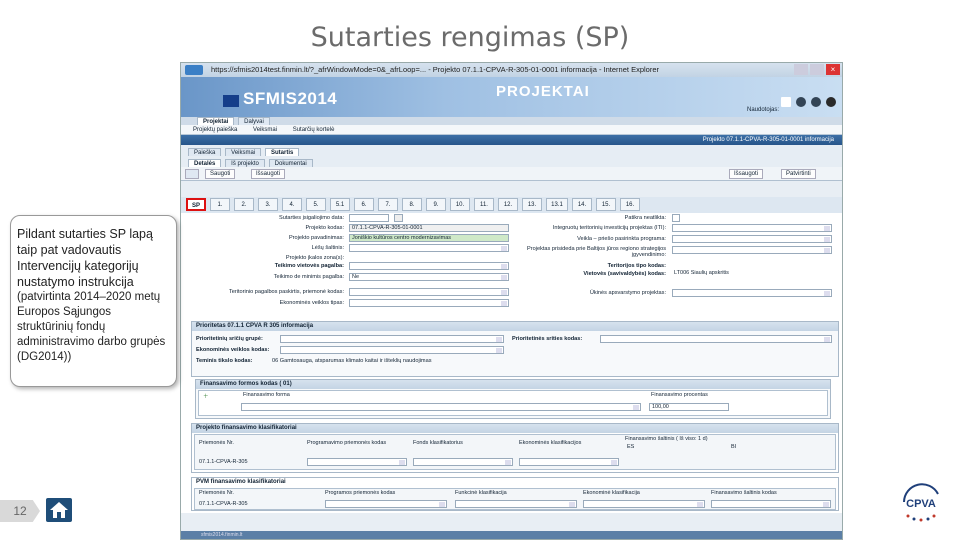  Describe the element at coordinates (220, 204) in the screenshot. I see `section-tab-1: 1.` at that location.